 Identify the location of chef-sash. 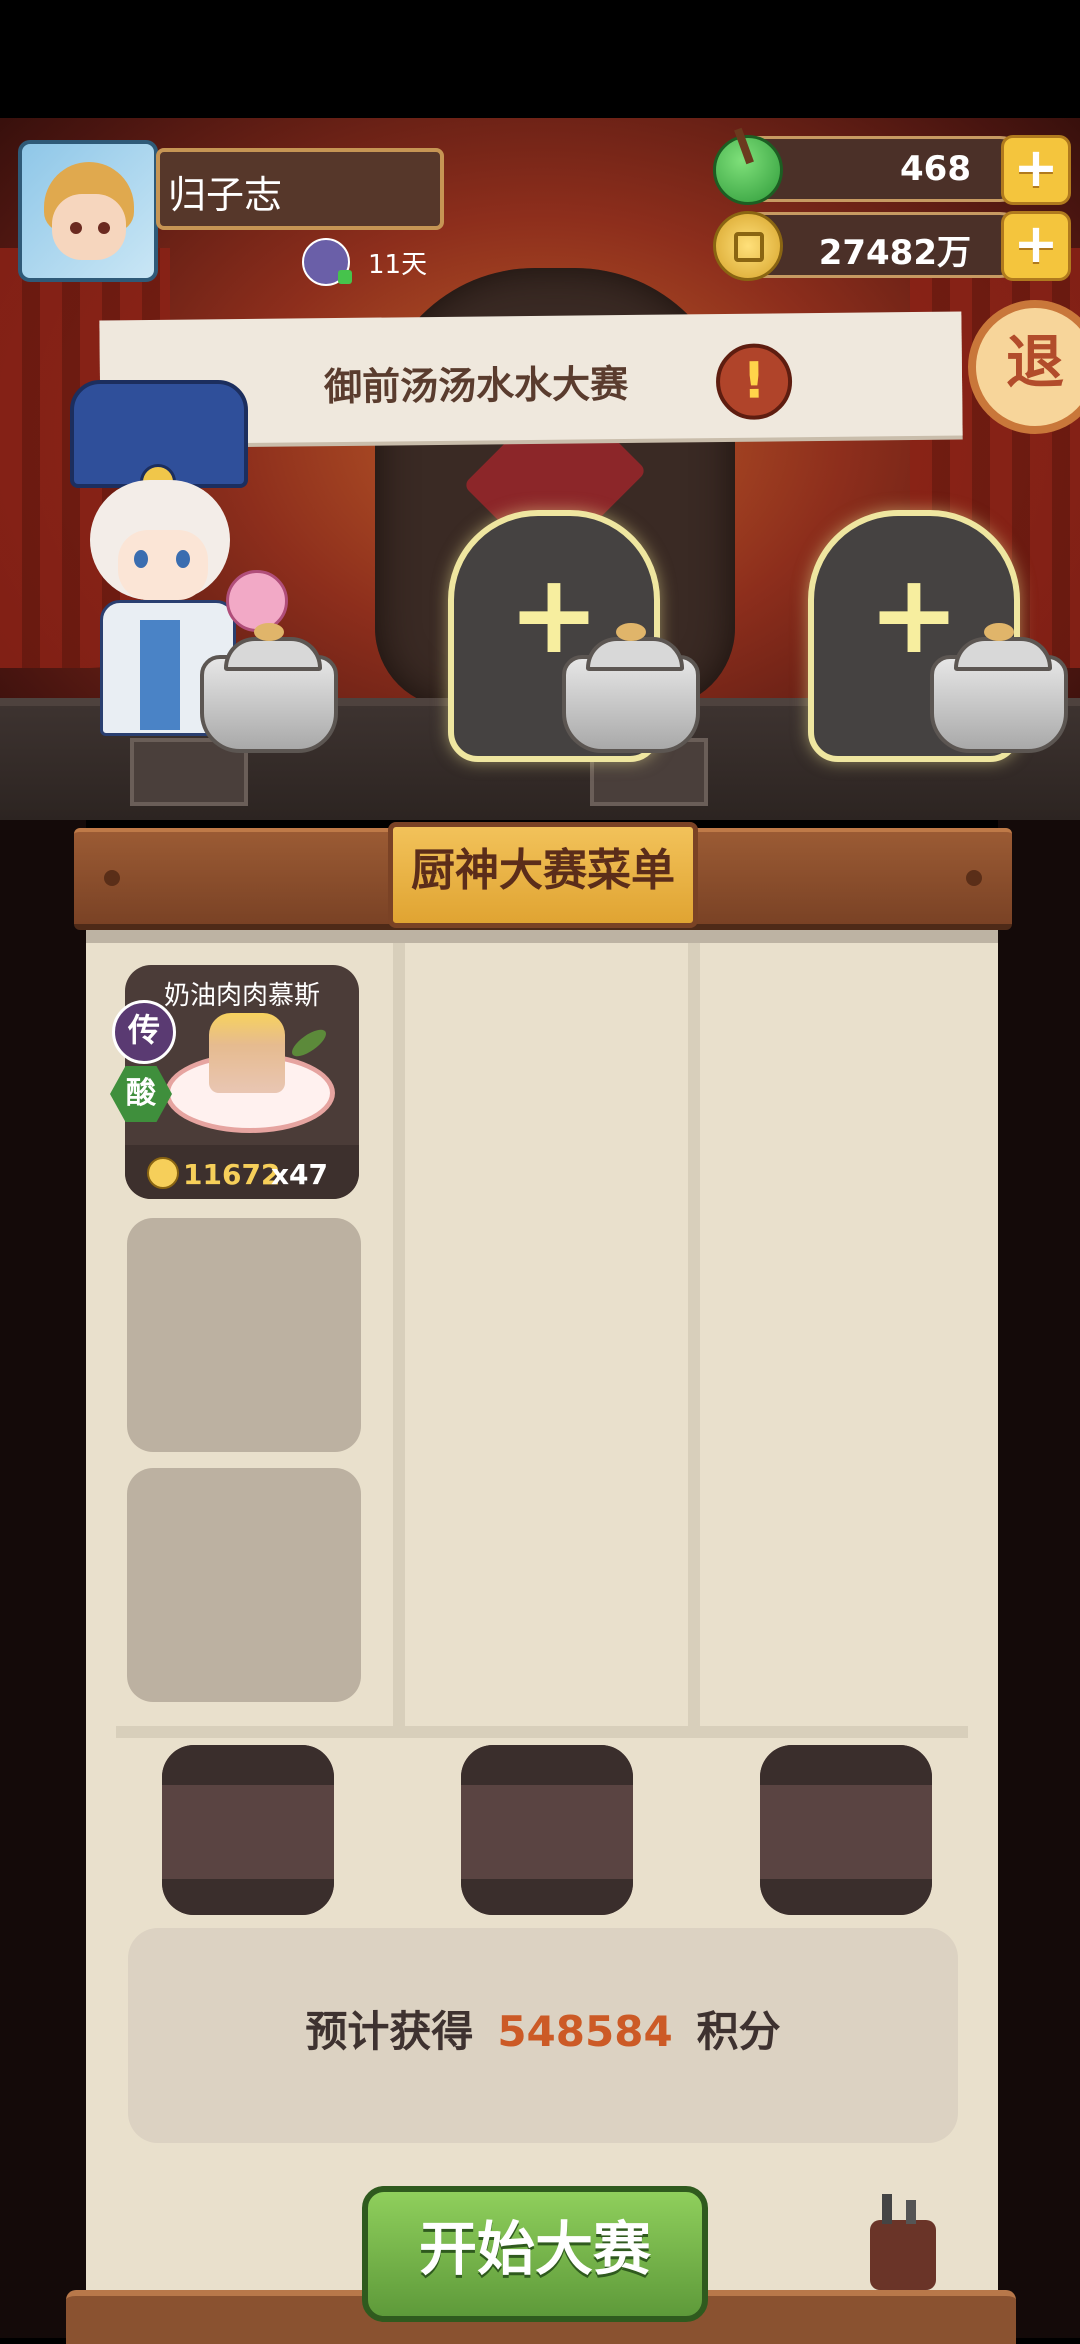
(160, 675).